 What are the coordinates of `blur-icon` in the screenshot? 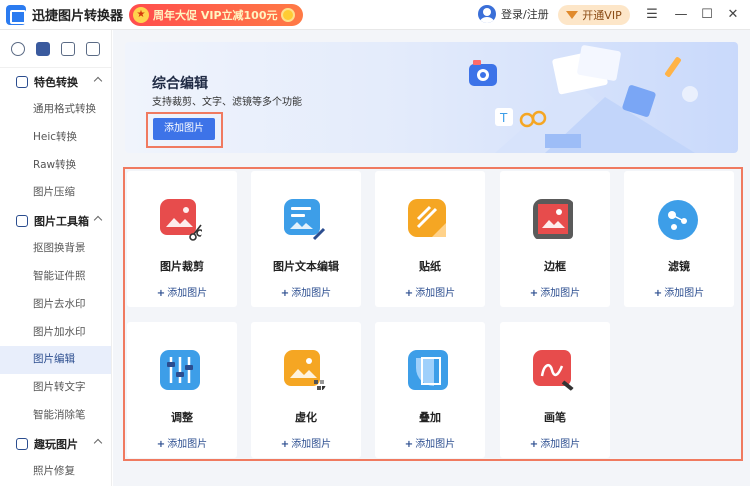 It's located at (305, 370).